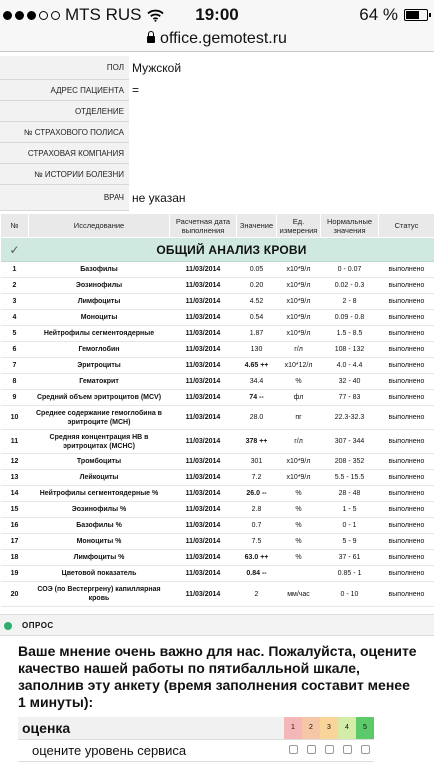 This screenshot has height=770, width=434. I want to click on test-normal-range: 0.09 - 0.8, so click(349, 317).